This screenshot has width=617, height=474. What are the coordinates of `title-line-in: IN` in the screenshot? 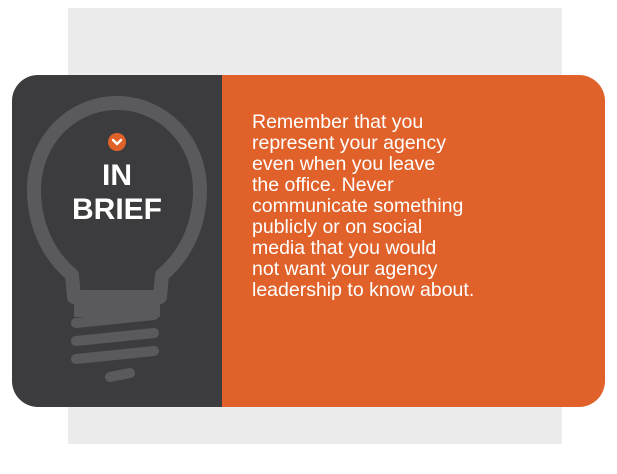 It's located at (117, 175).